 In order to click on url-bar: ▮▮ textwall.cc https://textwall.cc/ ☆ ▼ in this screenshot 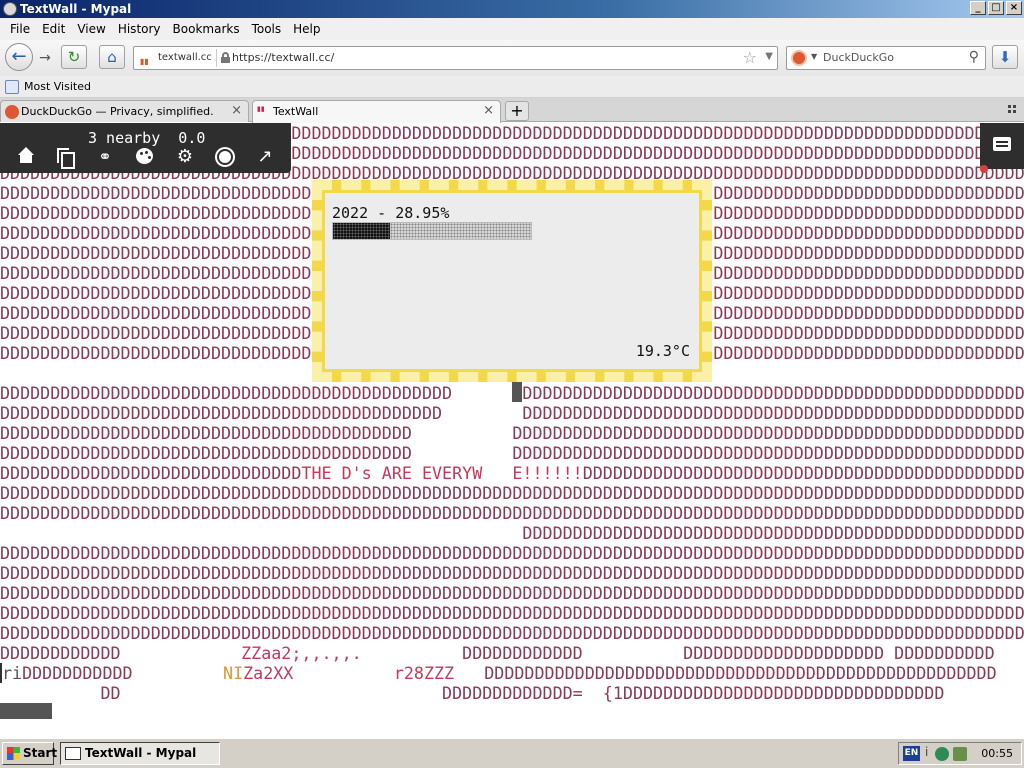, I will do `click(455, 58)`.